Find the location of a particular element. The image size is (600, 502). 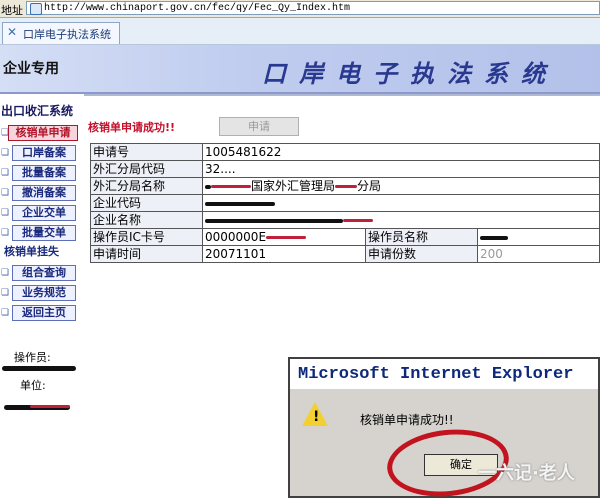

value-company-code is located at coordinates (401, 203).